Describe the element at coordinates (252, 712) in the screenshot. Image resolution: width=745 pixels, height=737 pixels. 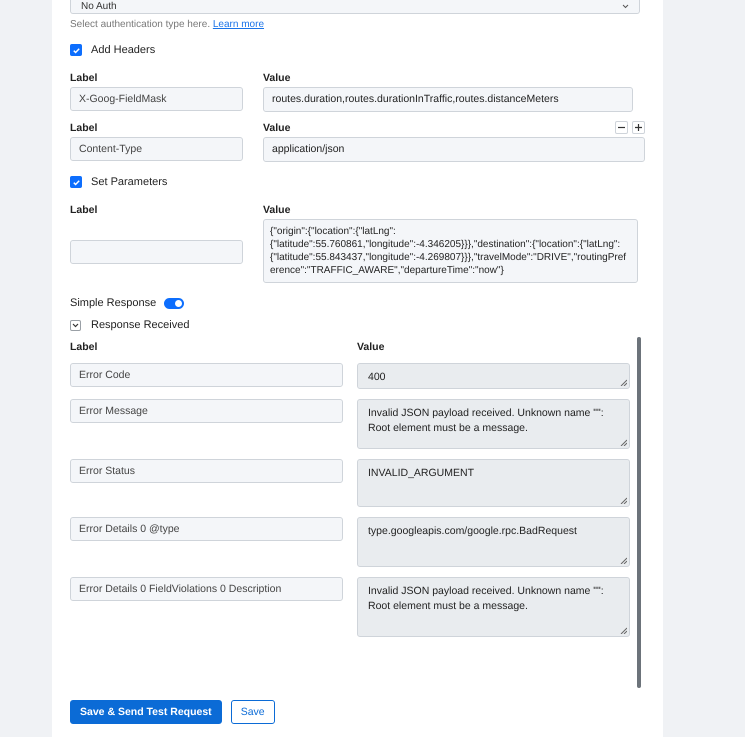
I see `save-button: Save` at that location.